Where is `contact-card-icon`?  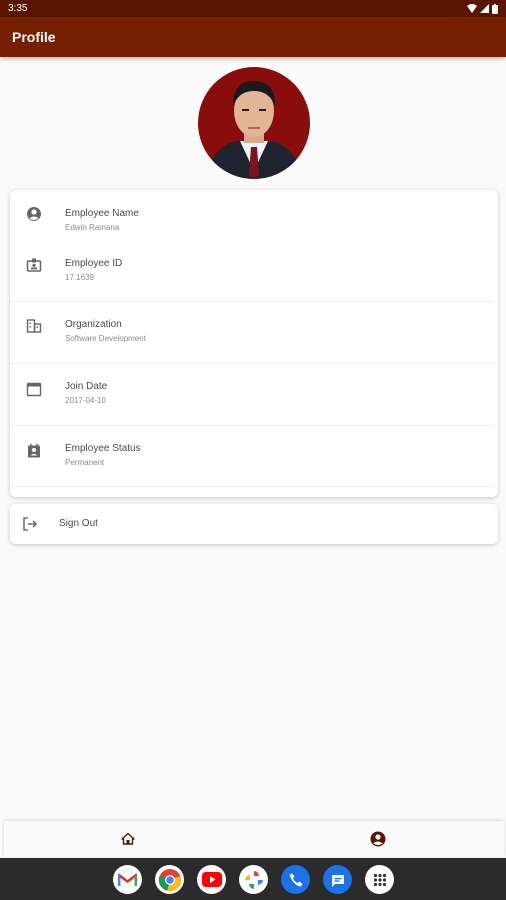 contact-card-icon is located at coordinates (34, 450).